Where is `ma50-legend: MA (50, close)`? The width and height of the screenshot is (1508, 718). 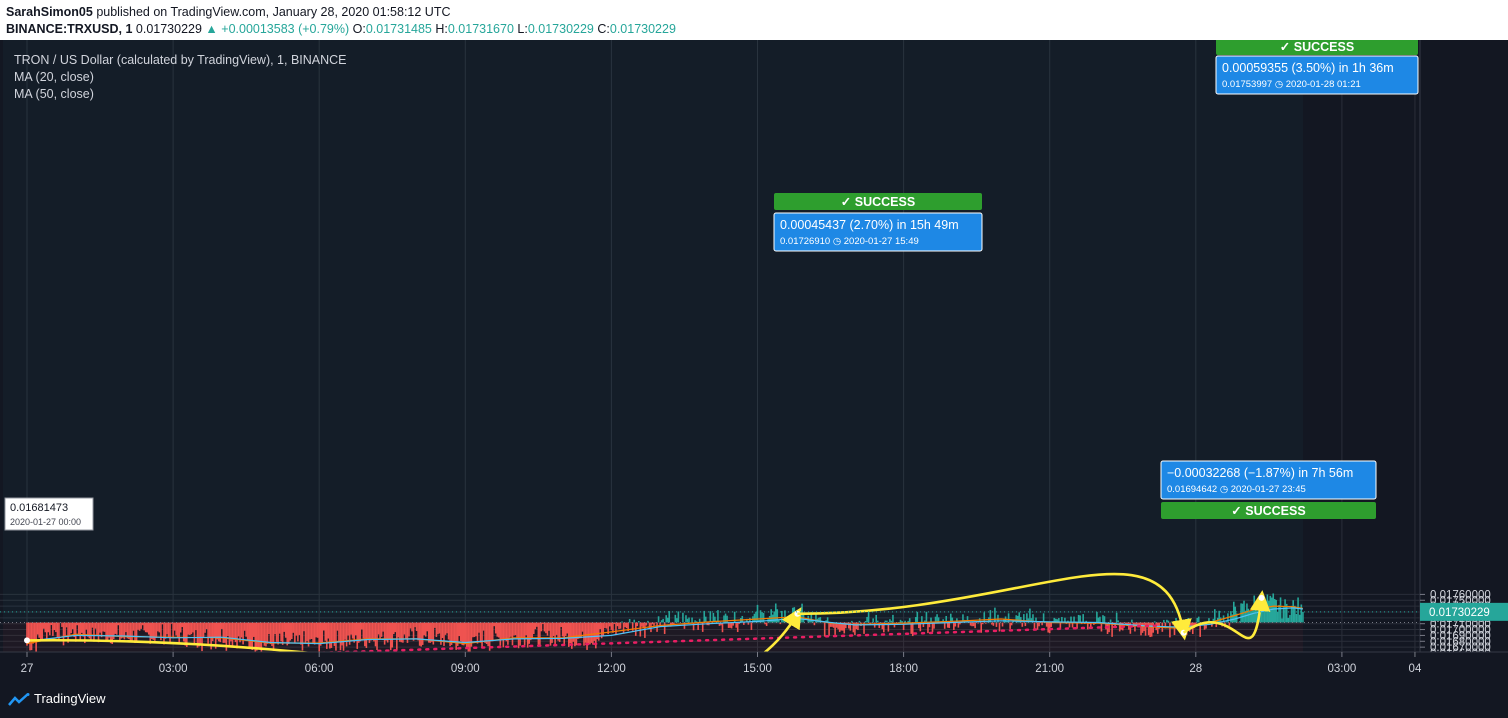
ma50-legend: MA (50, close) is located at coordinates (54, 94).